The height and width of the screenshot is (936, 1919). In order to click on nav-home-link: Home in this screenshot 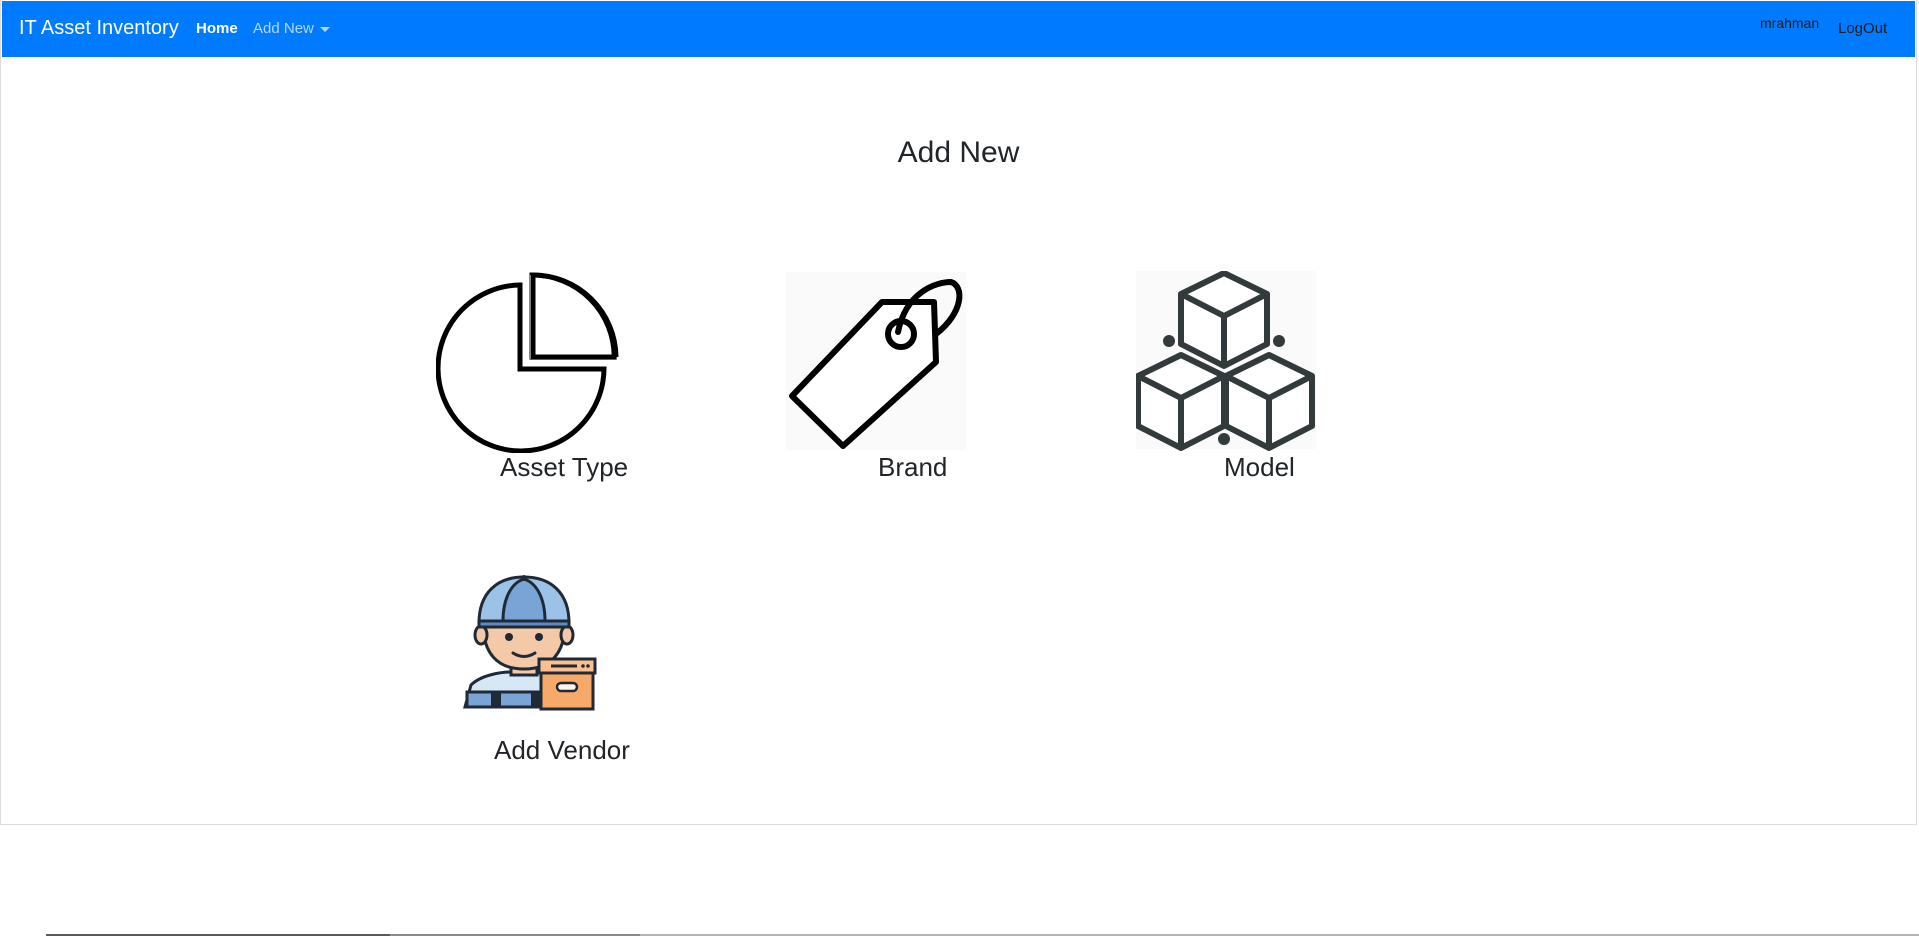, I will do `click(217, 28)`.